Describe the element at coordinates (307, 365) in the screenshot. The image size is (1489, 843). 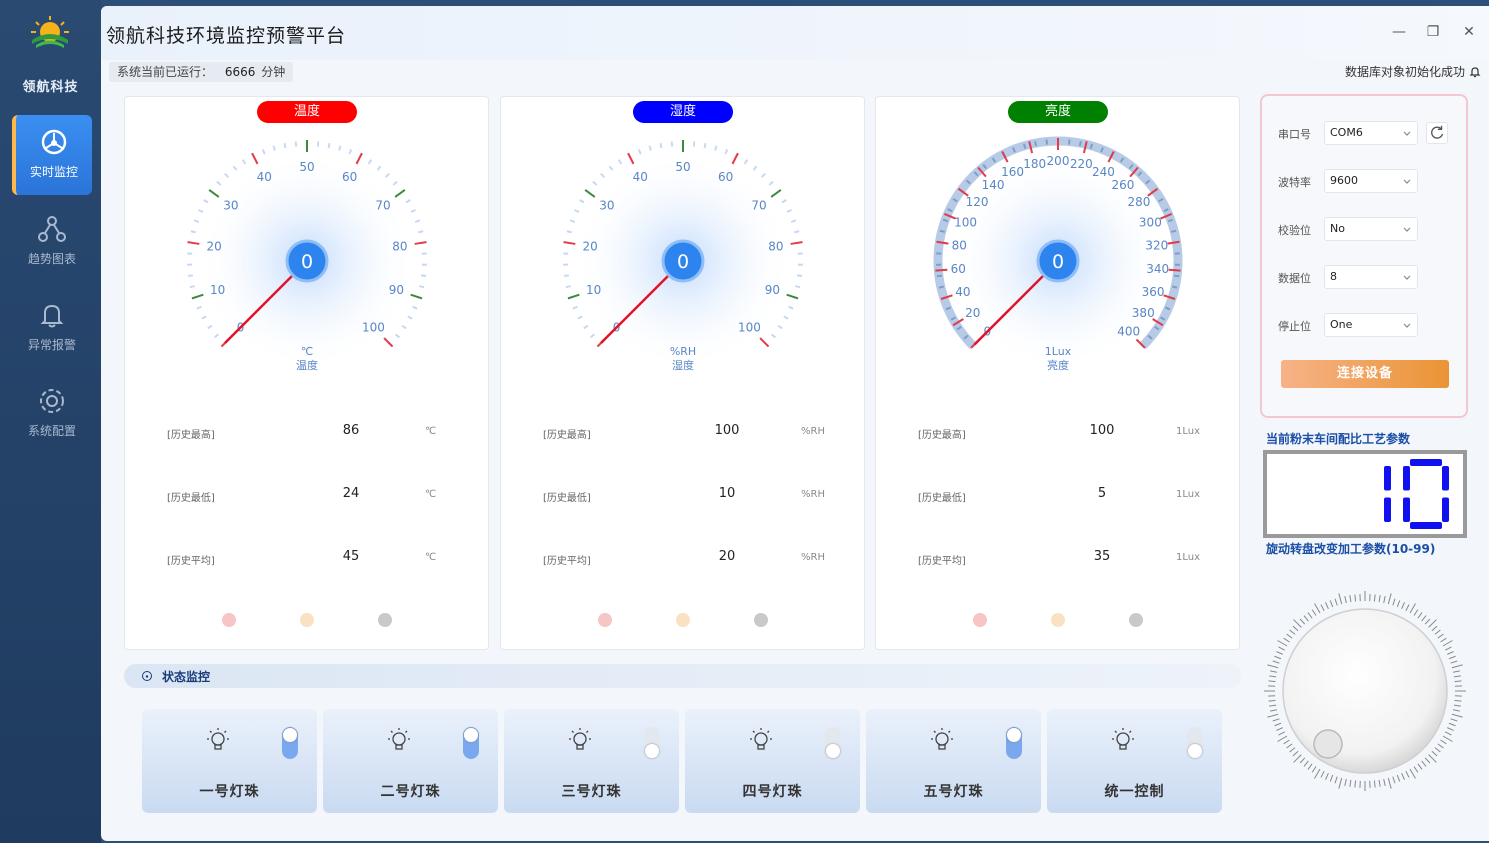
I see `gauge-name: 温度` at that location.